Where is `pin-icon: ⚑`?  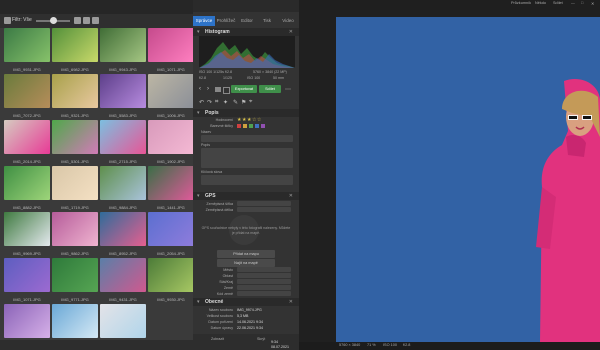
pin-icon: ⚑ is located at coordinates (243, 102).